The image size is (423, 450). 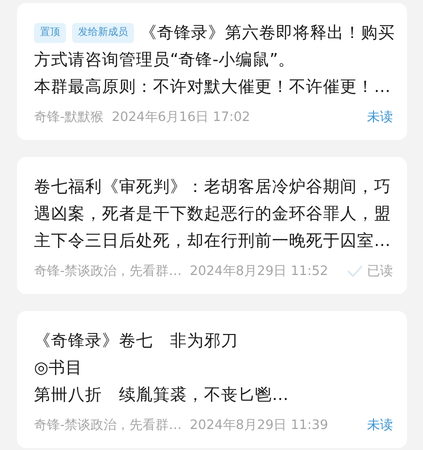 I want to click on post-text: 卷七福利《审死判》：老胡客居冷炉谷期间，巧, so click(x=212, y=187).